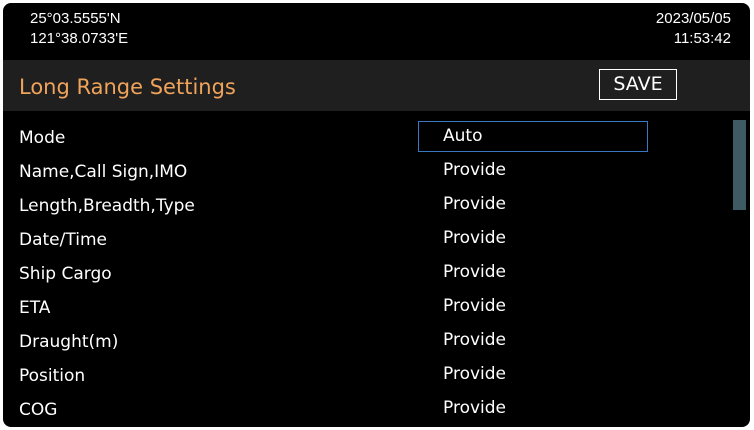 Image resolution: width=754 pixels, height=430 pixels. I want to click on setting-label: Mode, so click(42, 138).